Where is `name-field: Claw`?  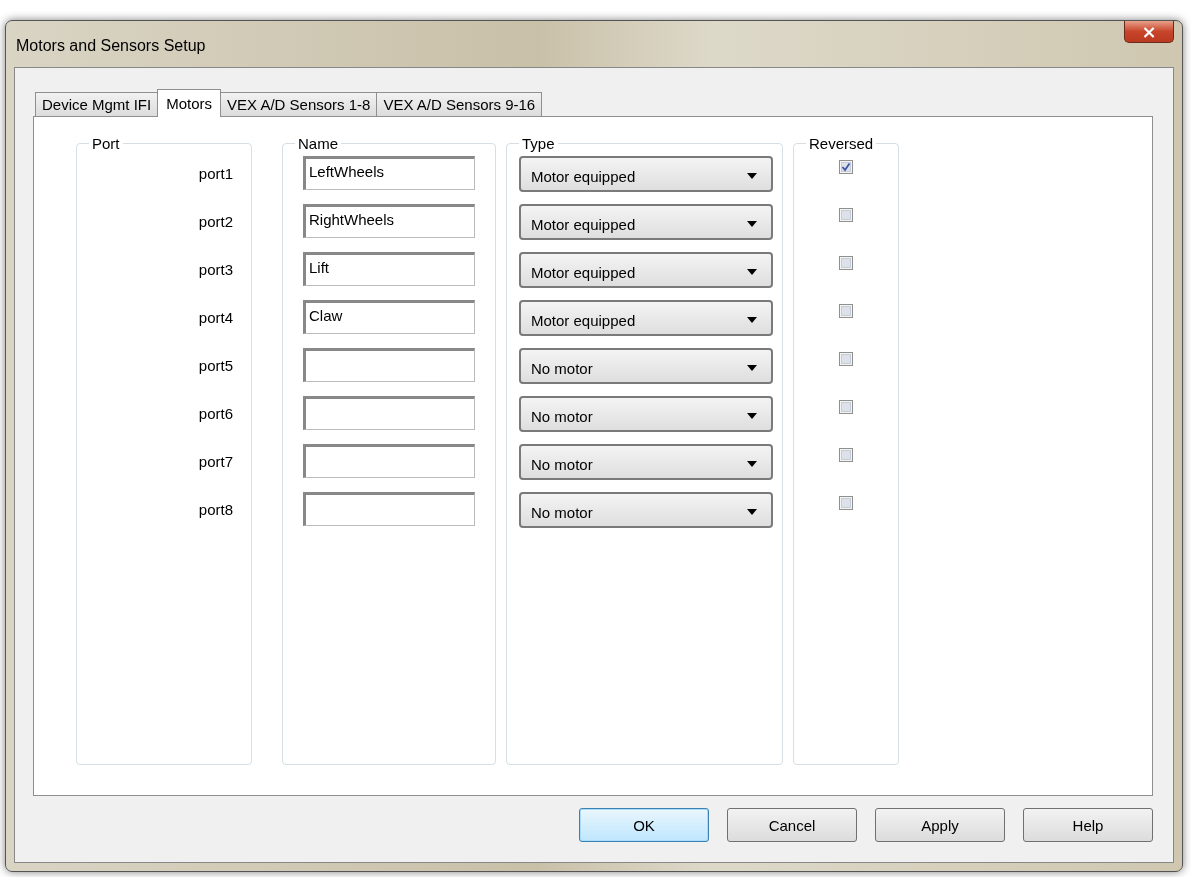 name-field: Claw is located at coordinates (389, 317).